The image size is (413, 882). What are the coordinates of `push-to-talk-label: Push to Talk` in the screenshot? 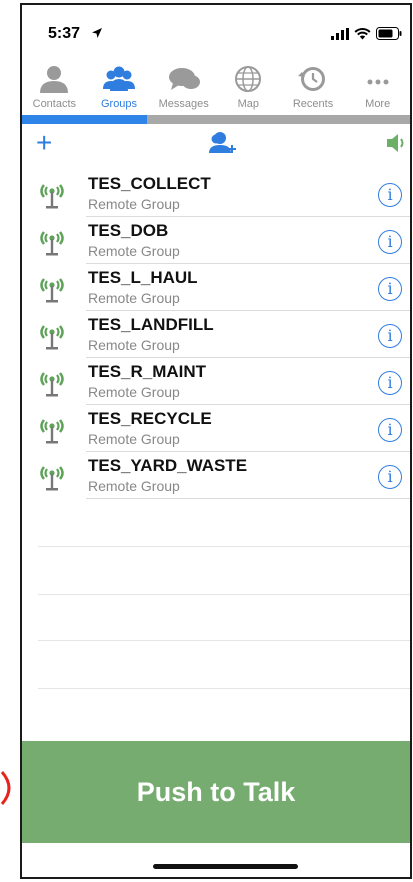 It's located at (216, 791).